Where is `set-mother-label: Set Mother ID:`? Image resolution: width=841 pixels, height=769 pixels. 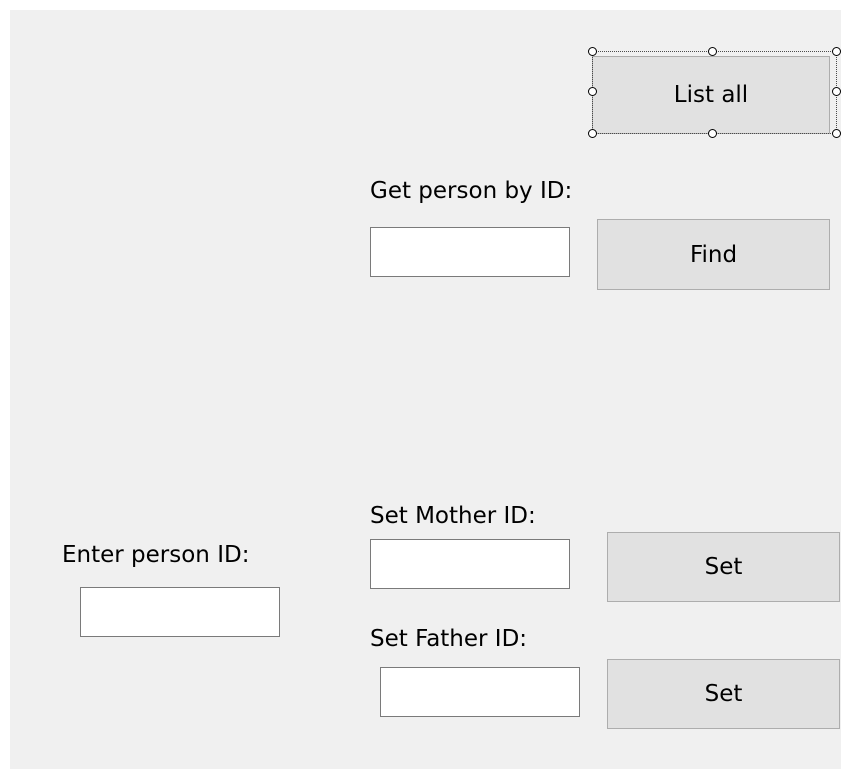
set-mother-label: Set Mother ID: is located at coordinates (453, 516).